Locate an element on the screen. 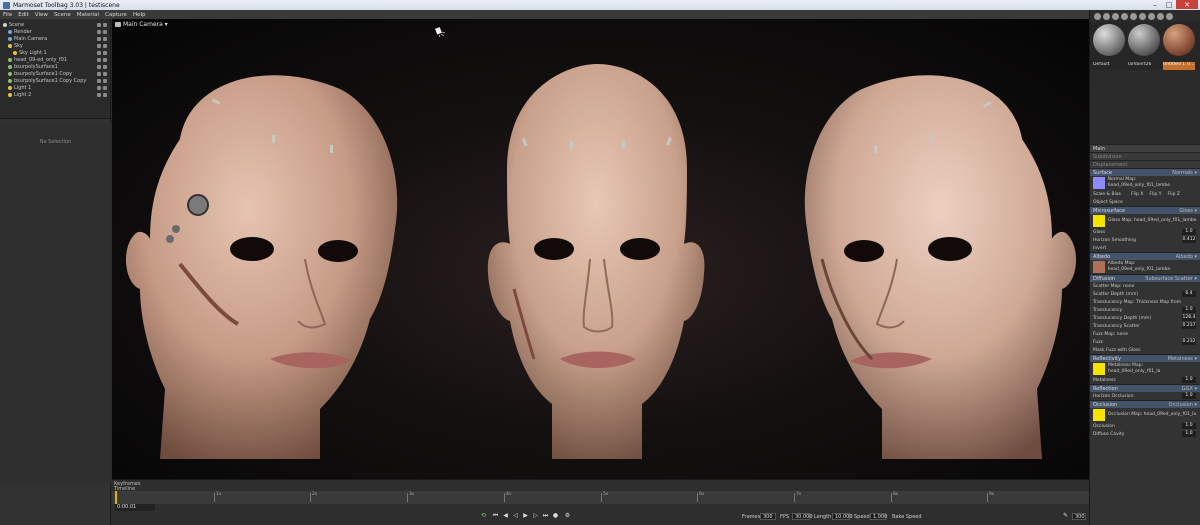 Image resolution: width=1200 pixels, height=525 pixels. skip-start-icon: ⏮ is located at coordinates (495, 515).